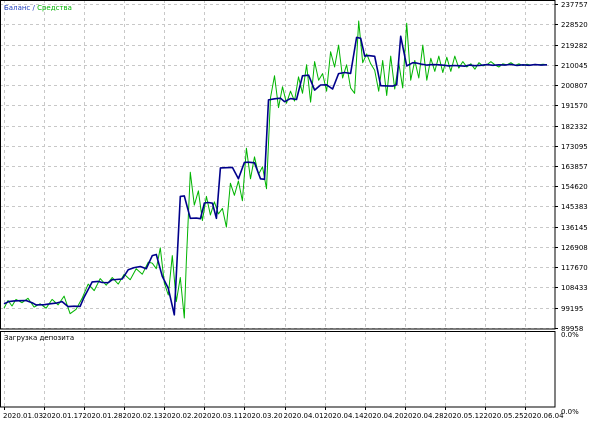 The image size is (590, 426). What do you see at coordinates (574, 167) in the screenshot?
I see `y-tick-label: 163857` at bounding box center [574, 167].